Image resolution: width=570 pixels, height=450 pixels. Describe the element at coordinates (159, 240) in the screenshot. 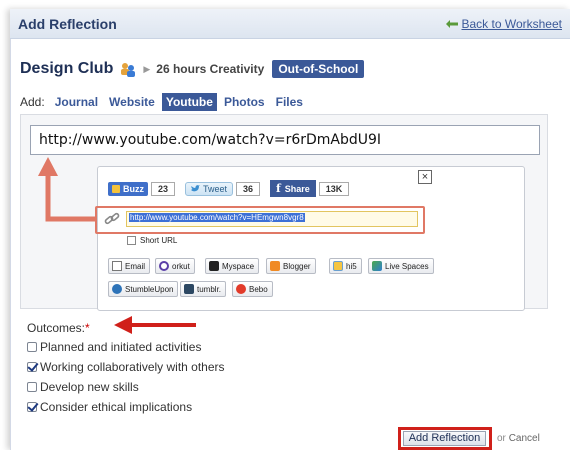

I see `short-url-label: Short URL` at that location.